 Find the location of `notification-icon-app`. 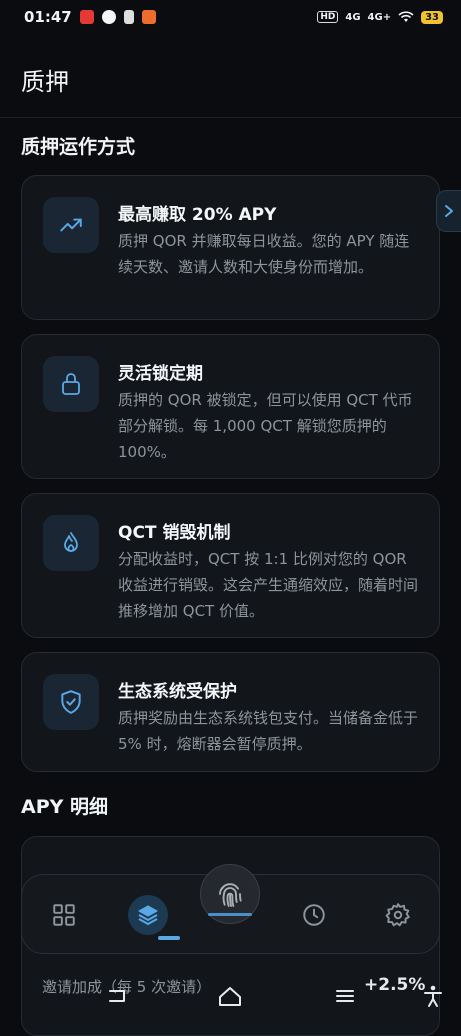

notification-icon-app is located at coordinates (128, 17).